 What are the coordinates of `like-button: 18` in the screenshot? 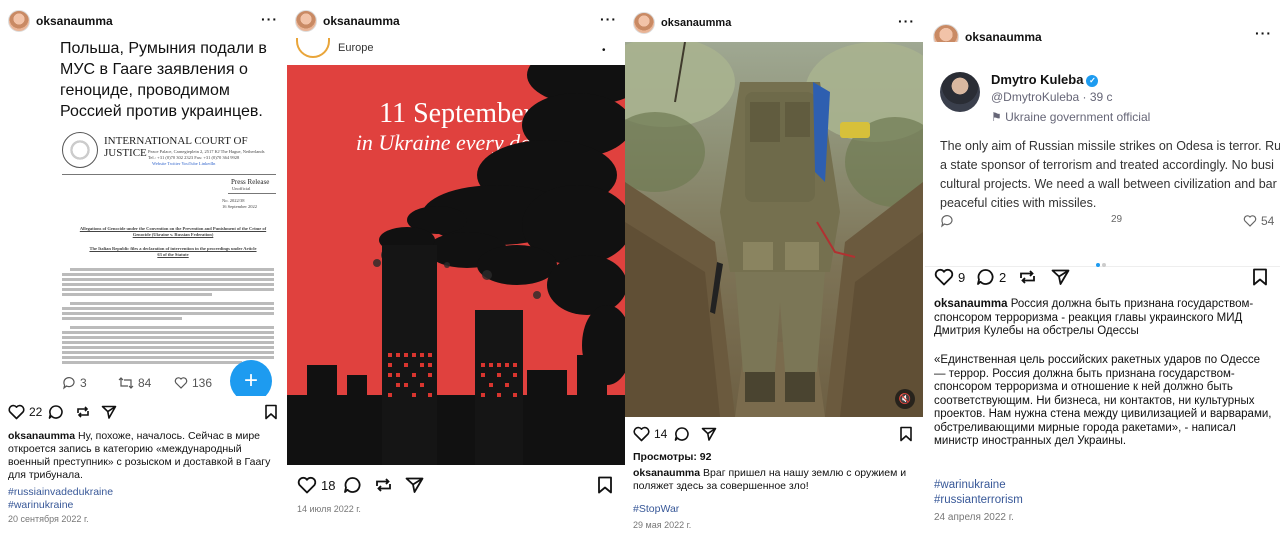 It's located at (316, 485).